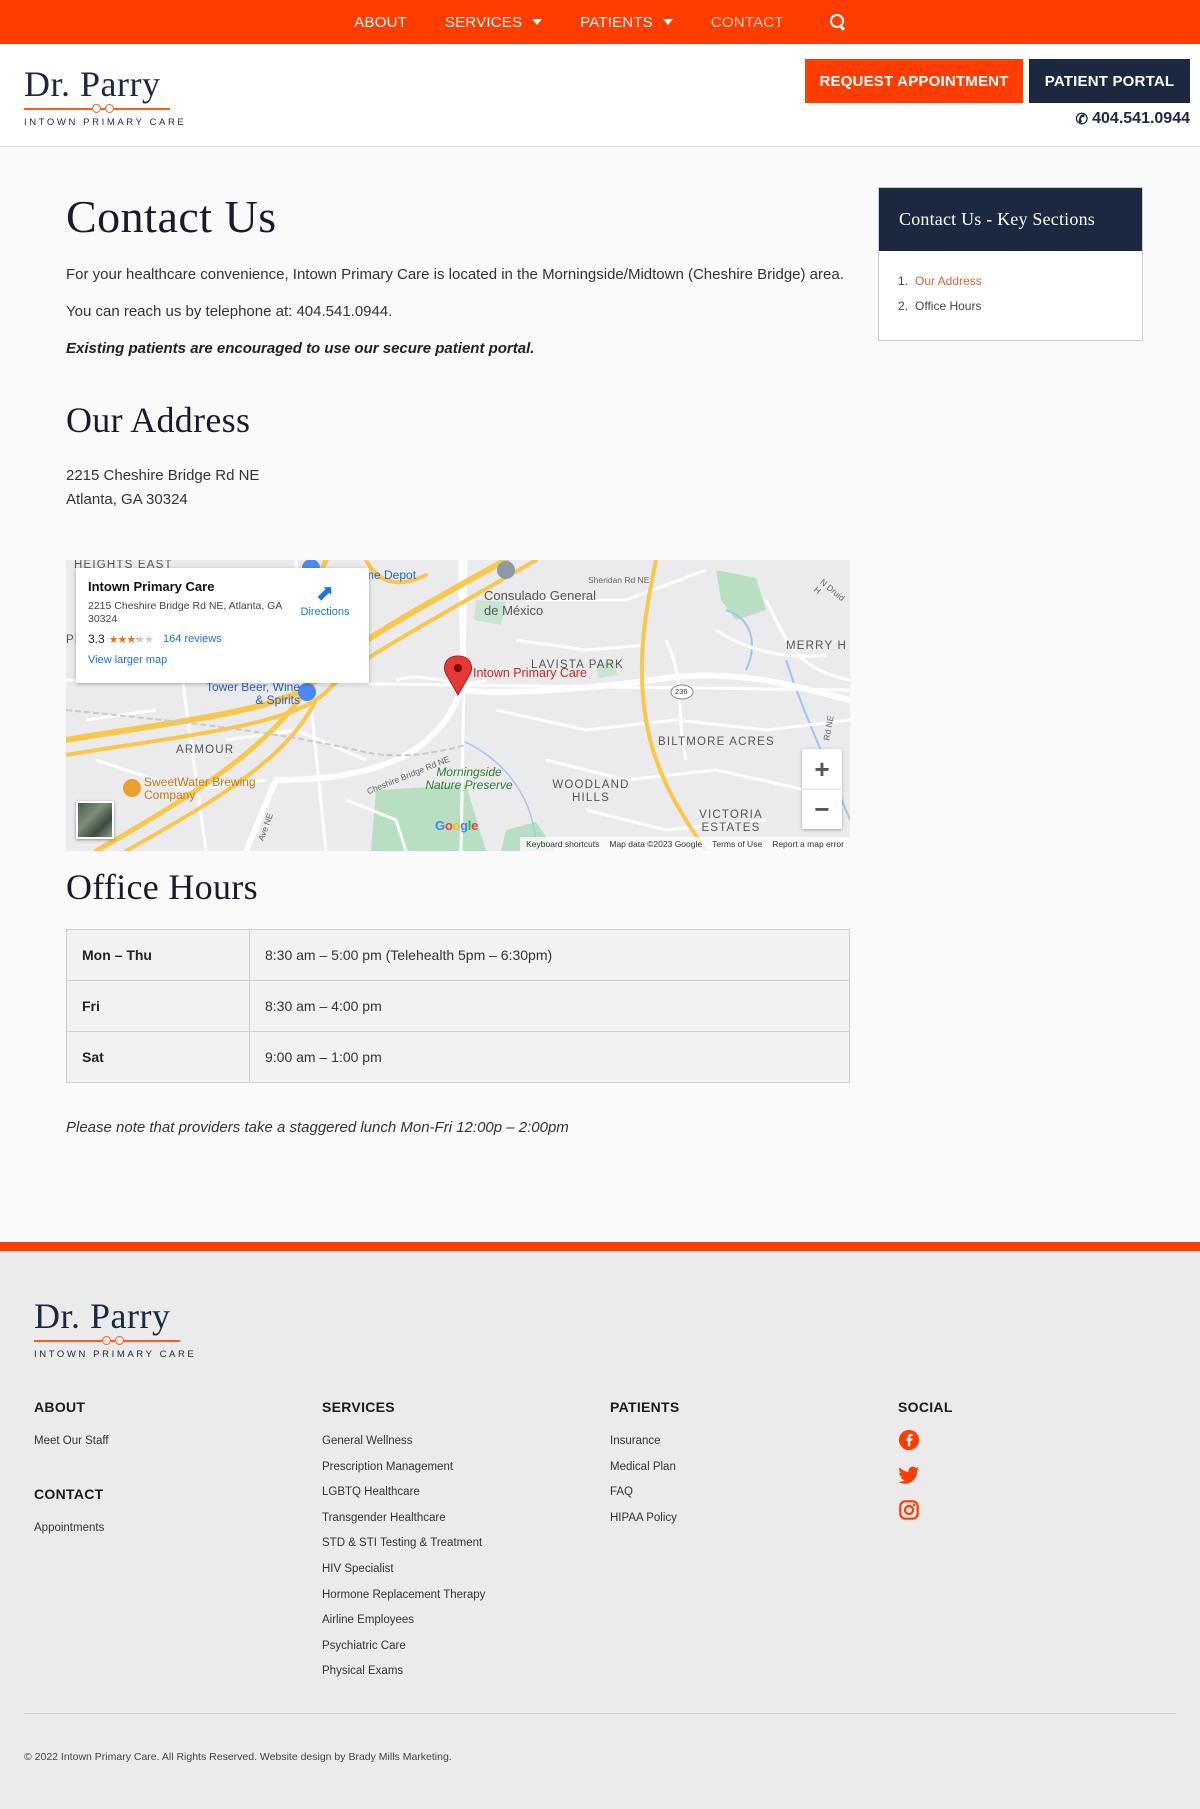 Image resolution: width=1200 pixels, height=1809 pixels. What do you see at coordinates (403, 1621) in the screenshot?
I see `footer-link: Airline Employees` at bounding box center [403, 1621].